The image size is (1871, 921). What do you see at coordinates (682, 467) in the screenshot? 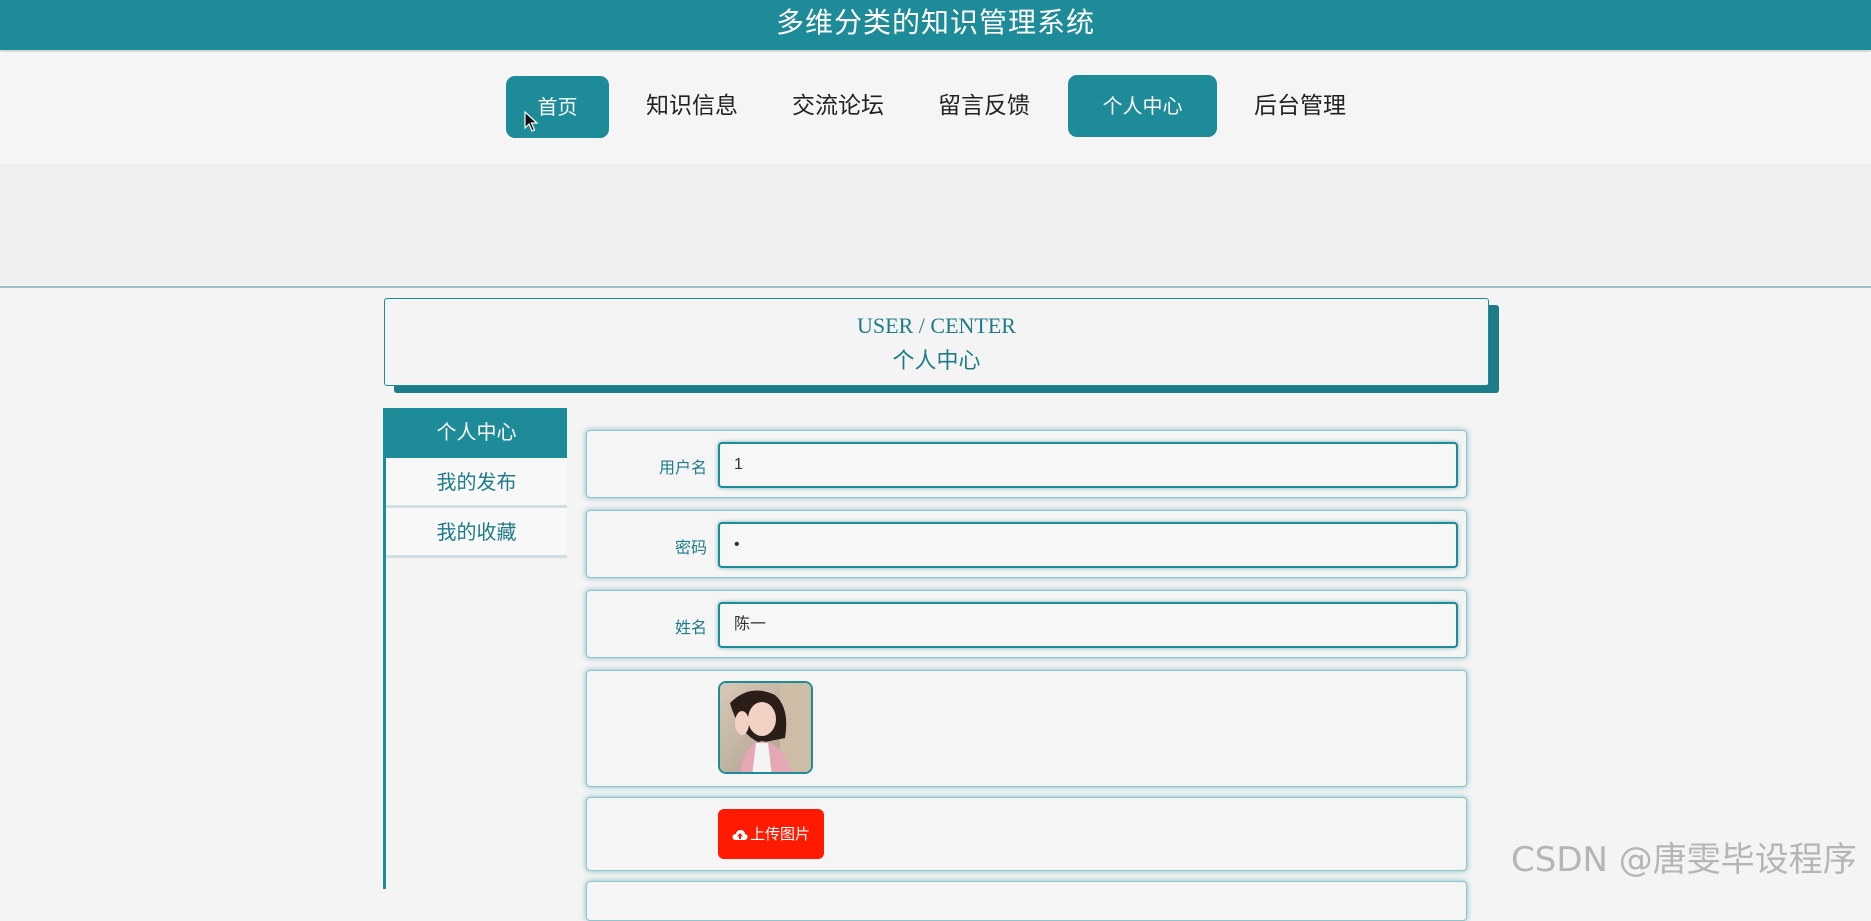
I see `username-label: 用户名` at bounding box center [682, 467].